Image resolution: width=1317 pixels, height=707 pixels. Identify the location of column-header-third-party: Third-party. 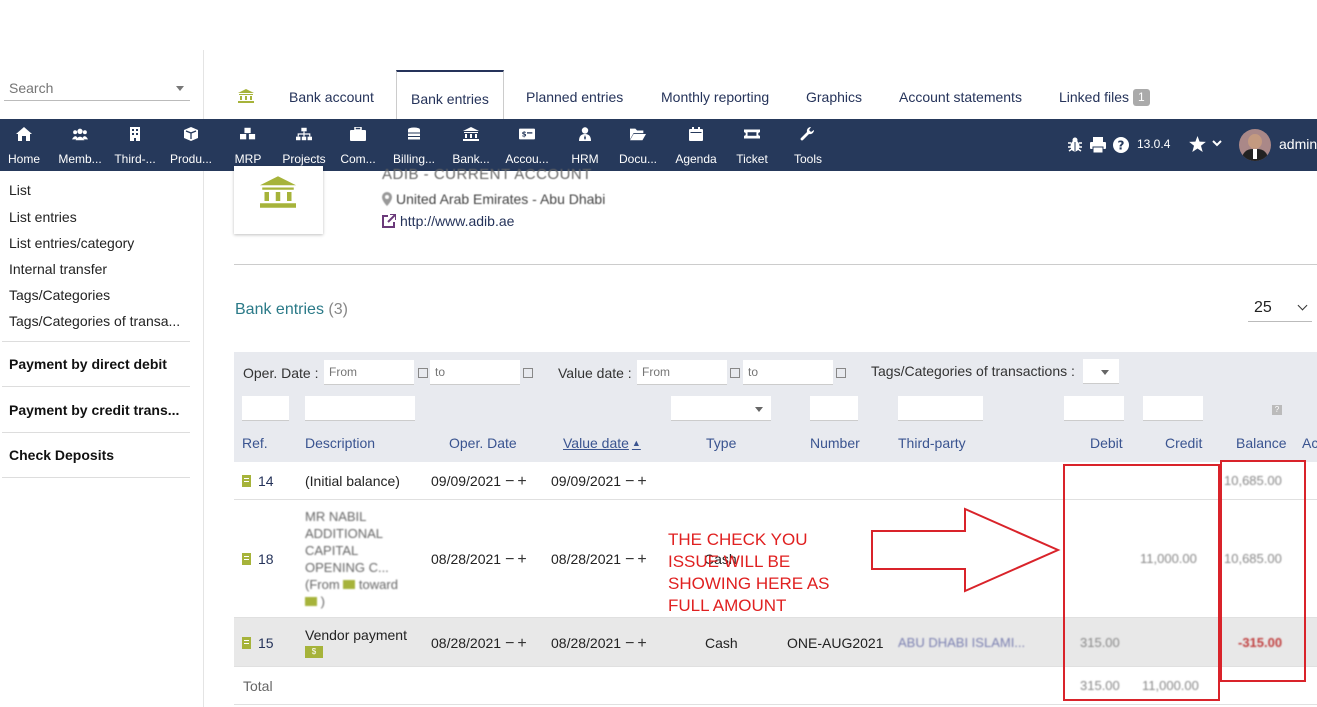
(932, 443).